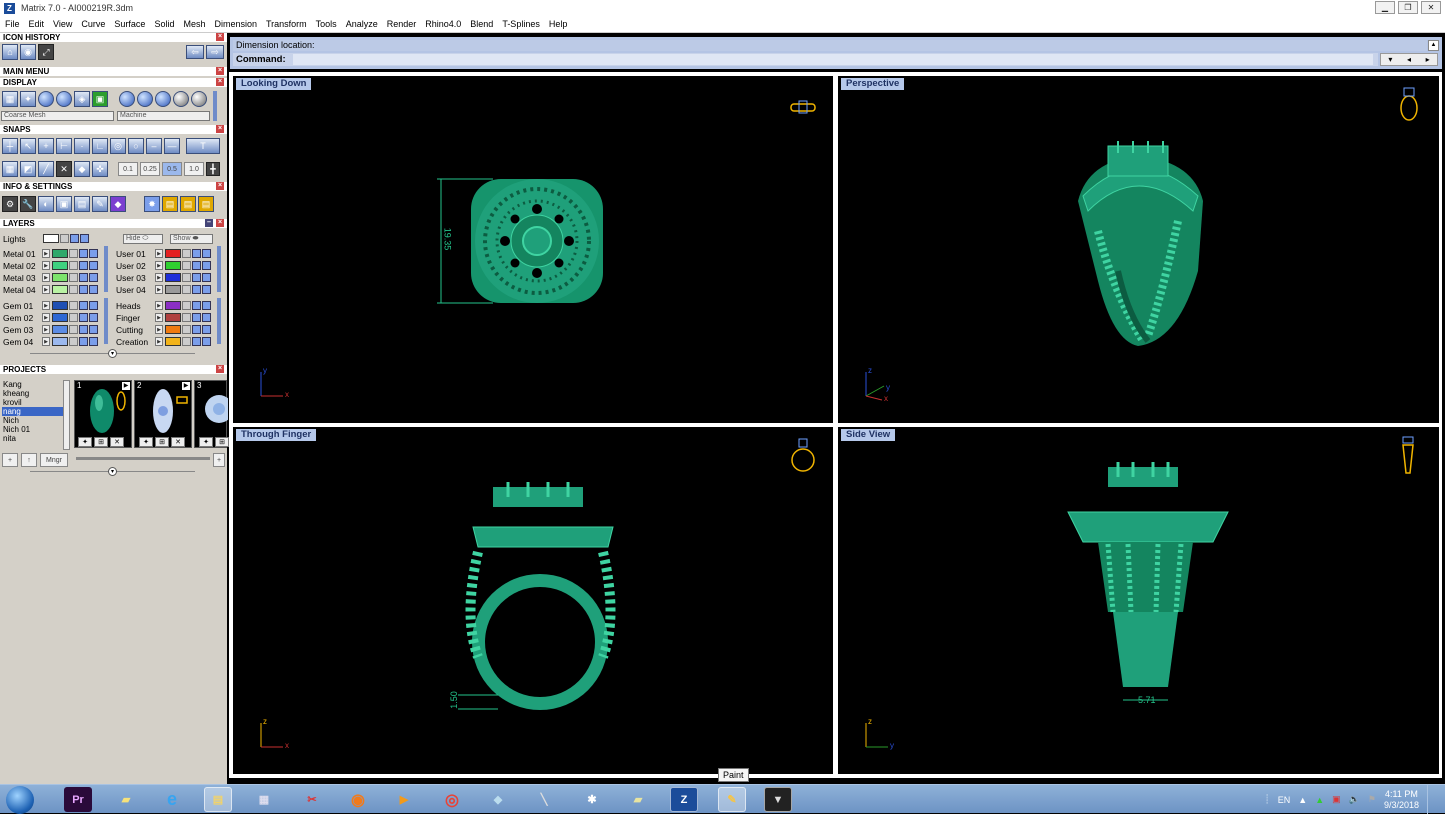 The width and height of the screenshot is (1445, 814). What do you see at coordinates (113, 186) in the screenshot?
I see `info-settings-header: INFO & SETTINGS ×` at bounding box center [113, 186].